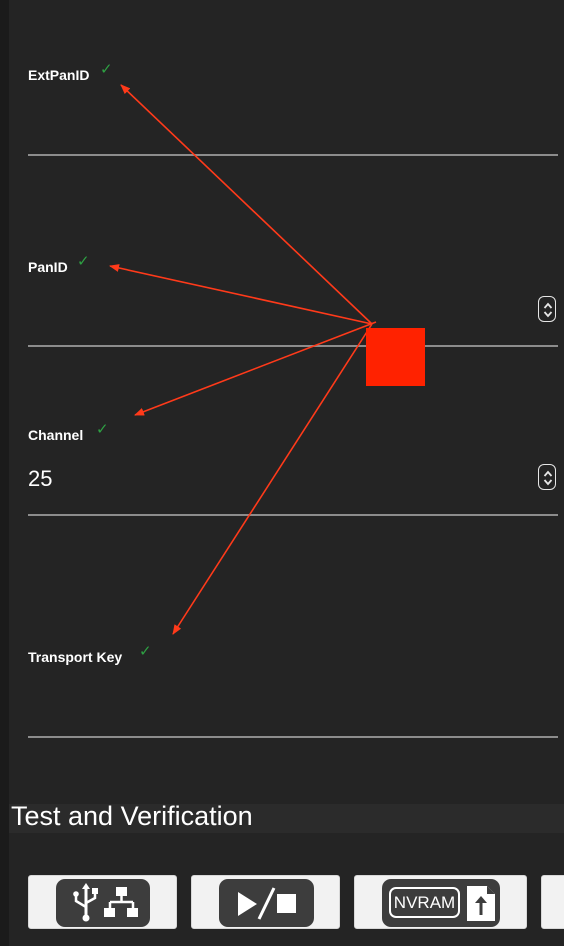 The height and width of the screenshot is (946, 564). What do you see at coordinates (293, 346) in the screenshot?
I see `panid-underline` at bounding box center [293, 346].